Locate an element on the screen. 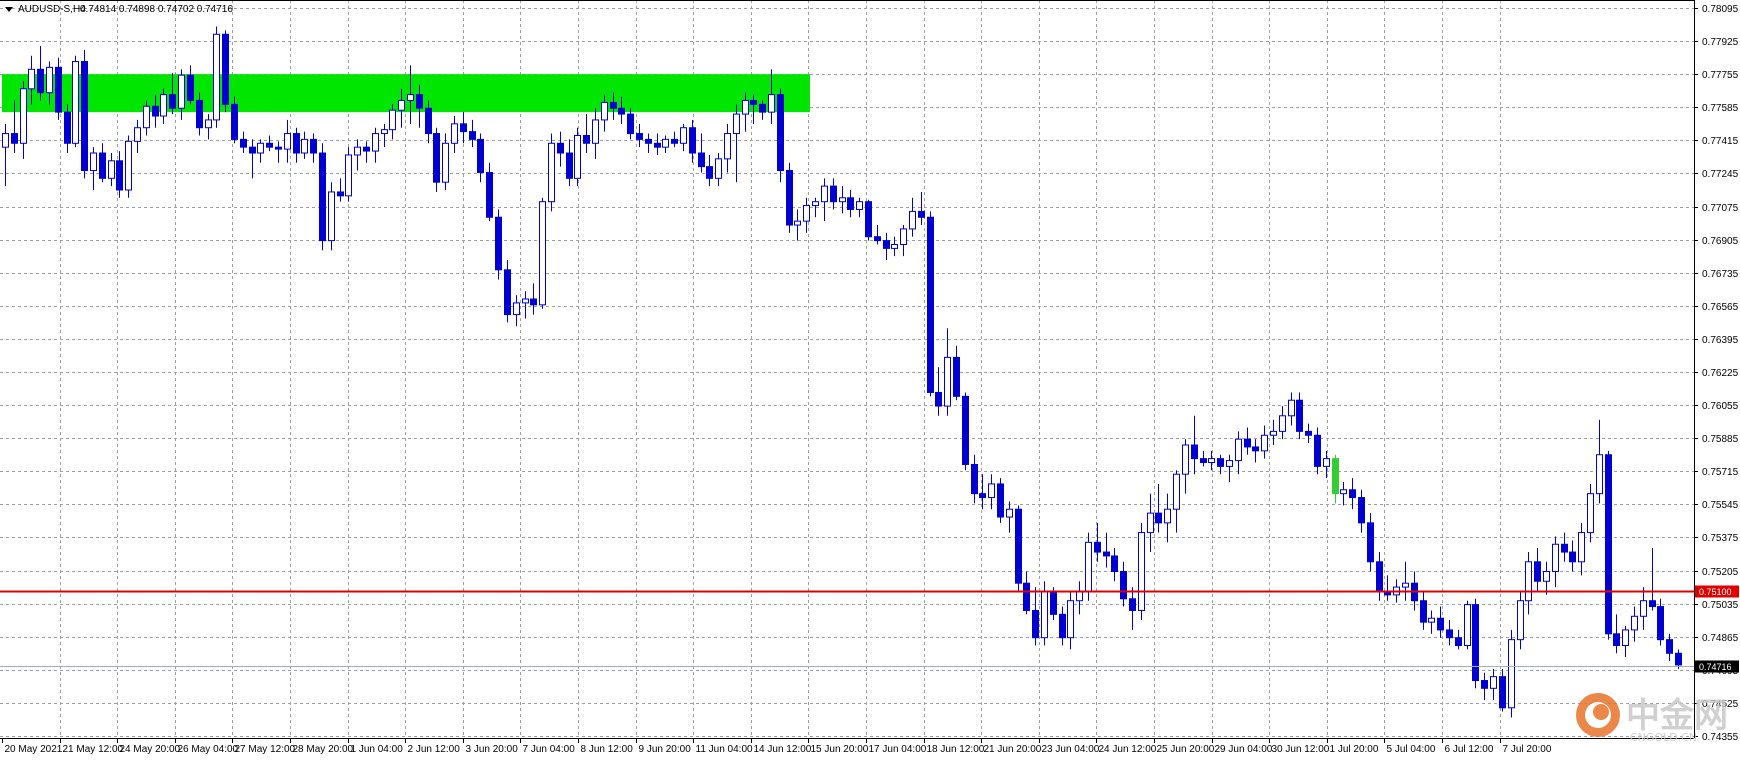 The height and width of the screenshot is (763, 1740). x-tick-label: 15 Jun 20:00 is located at coordinates (840, 749).